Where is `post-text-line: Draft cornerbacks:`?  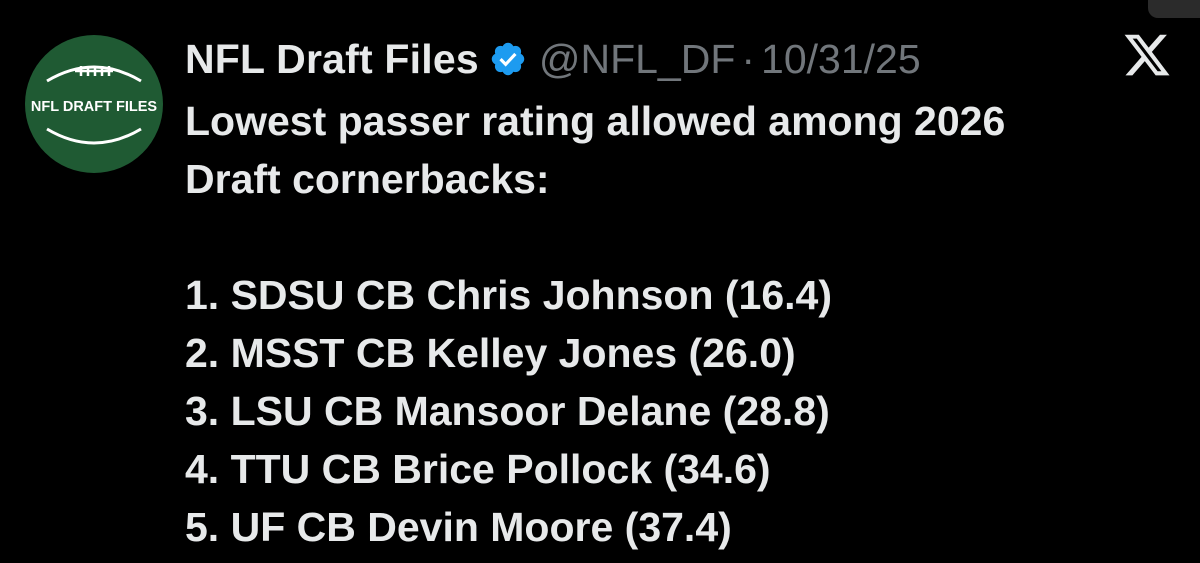
post-text-line: Draft cornerbacks: is located at coordinates (367, 179).